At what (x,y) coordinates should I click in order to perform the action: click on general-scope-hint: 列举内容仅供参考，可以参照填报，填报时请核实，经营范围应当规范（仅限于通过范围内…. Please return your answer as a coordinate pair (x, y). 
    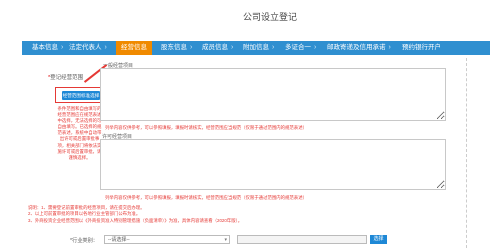
    Looking at the image, I should click on (206, 127).